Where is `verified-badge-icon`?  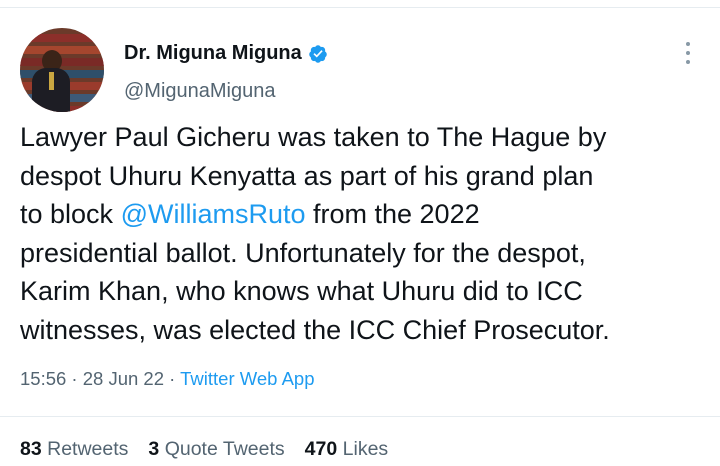
verified-badge-icon is located at coordinates (318, 53).